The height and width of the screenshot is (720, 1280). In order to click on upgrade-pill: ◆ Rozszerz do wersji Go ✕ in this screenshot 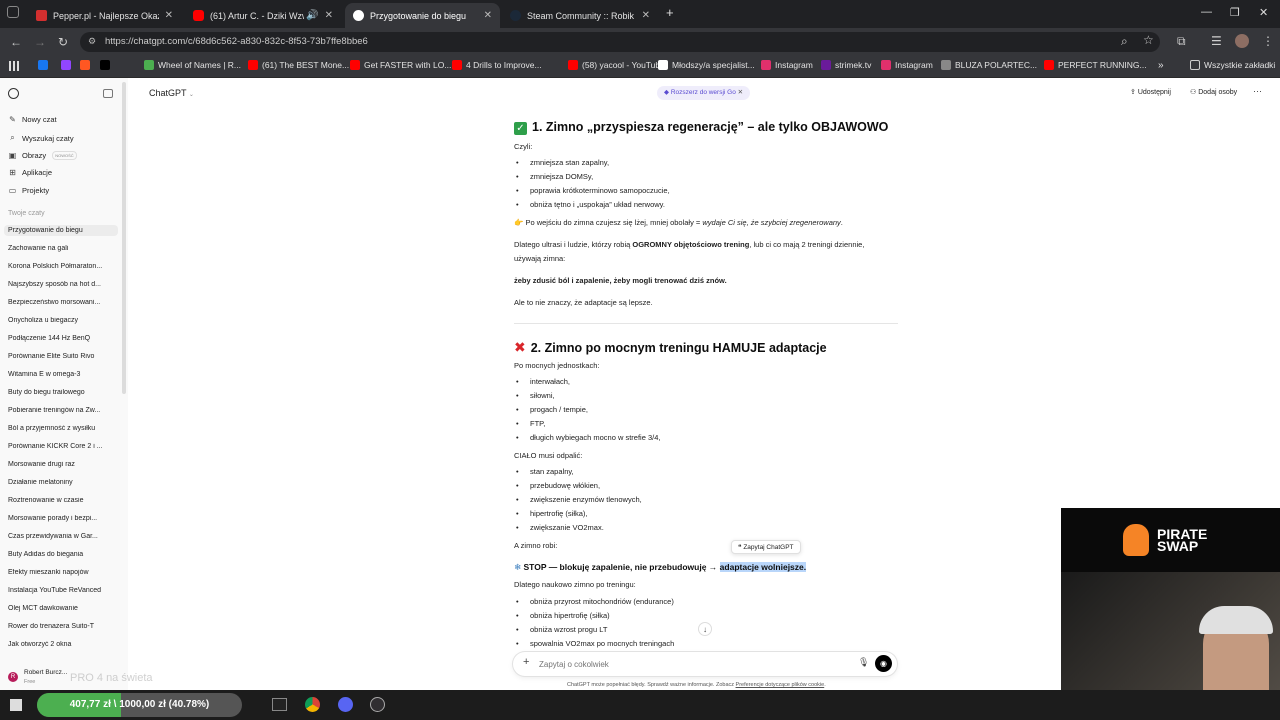, I will do `click(704, 93)`.